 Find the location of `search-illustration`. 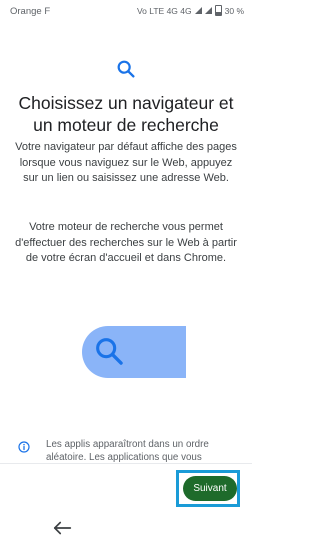

search-illustration is located at coordinates (134, 352).